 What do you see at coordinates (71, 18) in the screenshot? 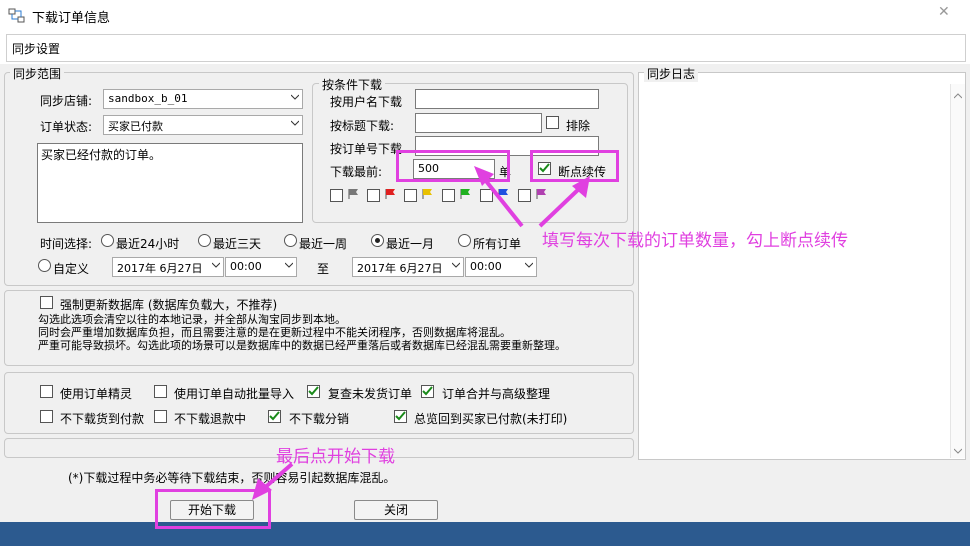
I see `window-title: 下载订单信息` at bounding box center [71, 18].